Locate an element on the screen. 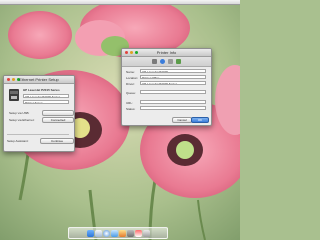 This screenshot has height=240, width=320. window-titlebar: Ethernet Printer Setup is located at coordinates (39, 80).